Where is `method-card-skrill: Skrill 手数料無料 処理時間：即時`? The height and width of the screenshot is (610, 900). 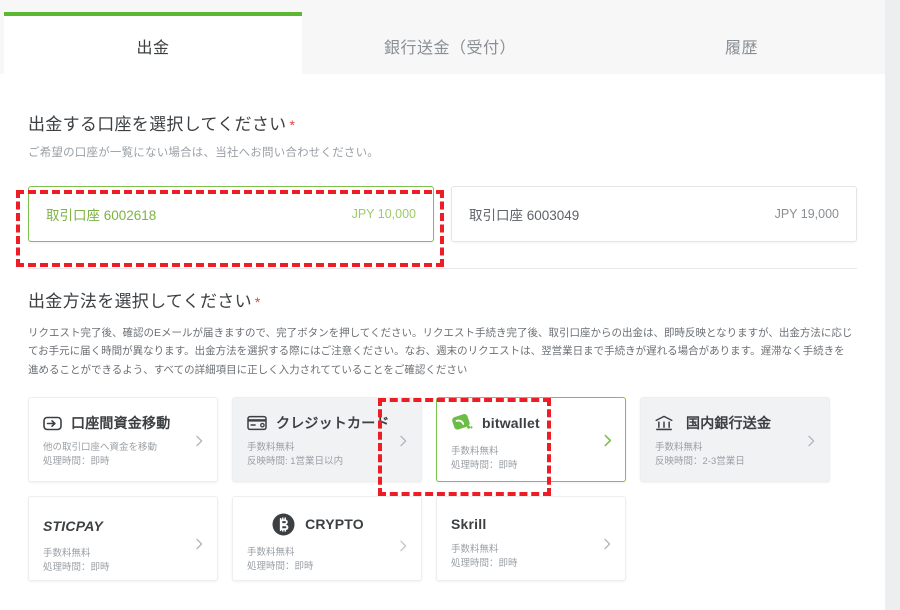 method-card-skrill: Skrill 手数料無料 処理時間：即時 is located at coordinates (531, 539).